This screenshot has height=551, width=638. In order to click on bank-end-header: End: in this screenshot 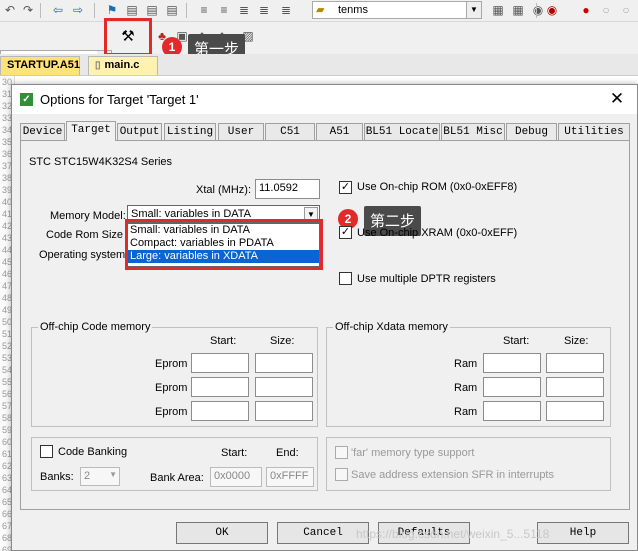, I will do `click(287, 453)`.